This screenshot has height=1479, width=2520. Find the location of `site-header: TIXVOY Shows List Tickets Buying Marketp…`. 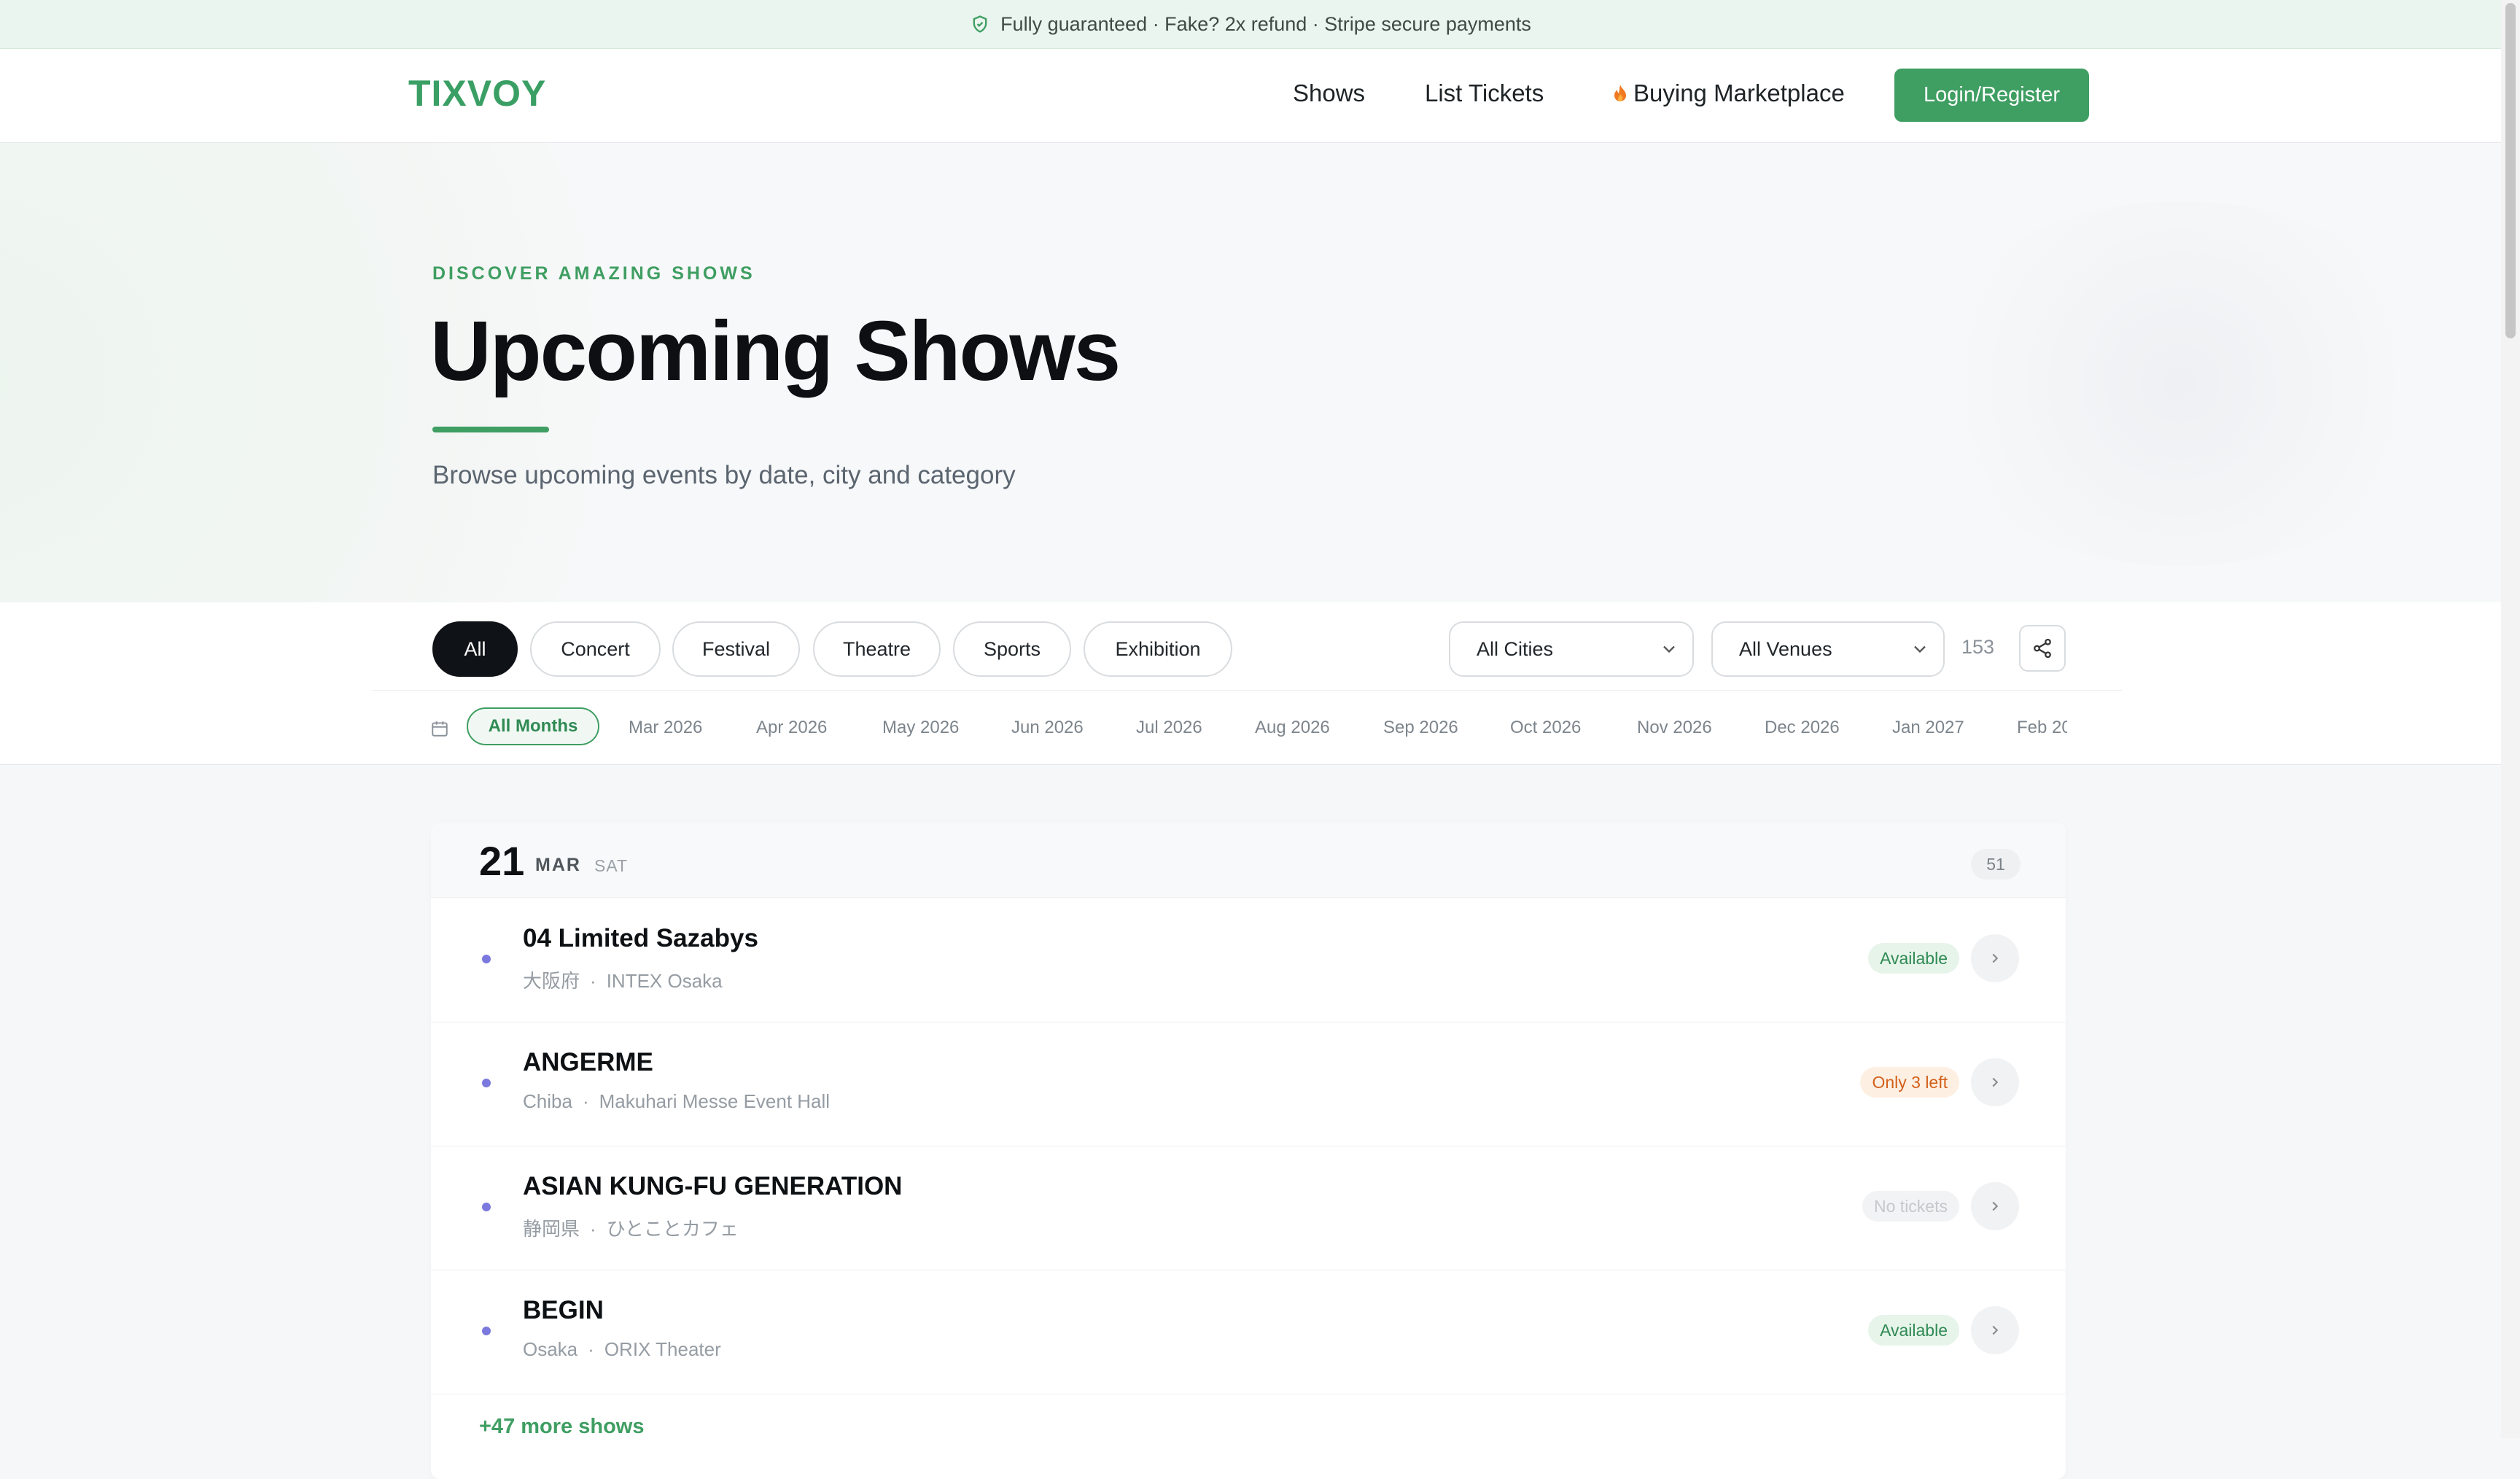

site-header: TIXVOY Shows List Tickets Buying Marketp… is located at coordinates (1250, 96).